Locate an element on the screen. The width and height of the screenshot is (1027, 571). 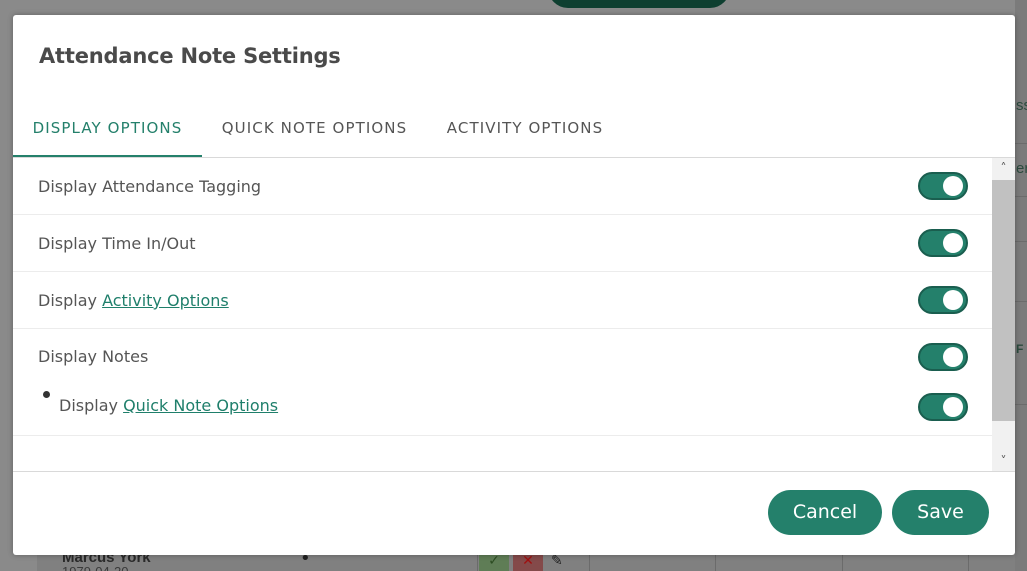
setting-label: Display Activity Options is located at coordinates (133, 300).